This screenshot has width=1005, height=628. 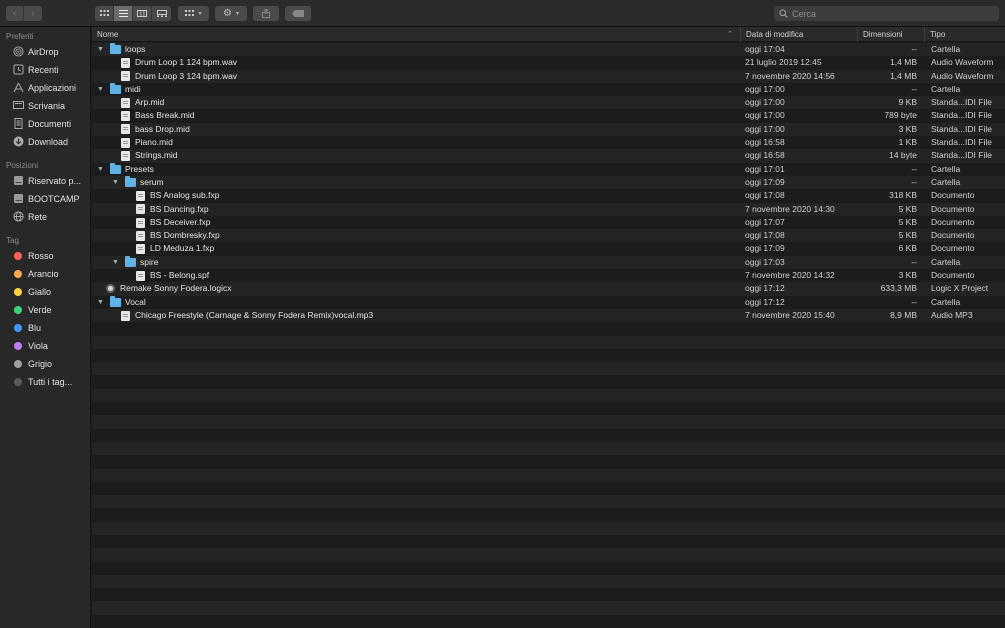 What do you see at coordinates (964, 34) in the screenshot?
I see `column-header-type: Tipo` at bounding box center [964, 34].